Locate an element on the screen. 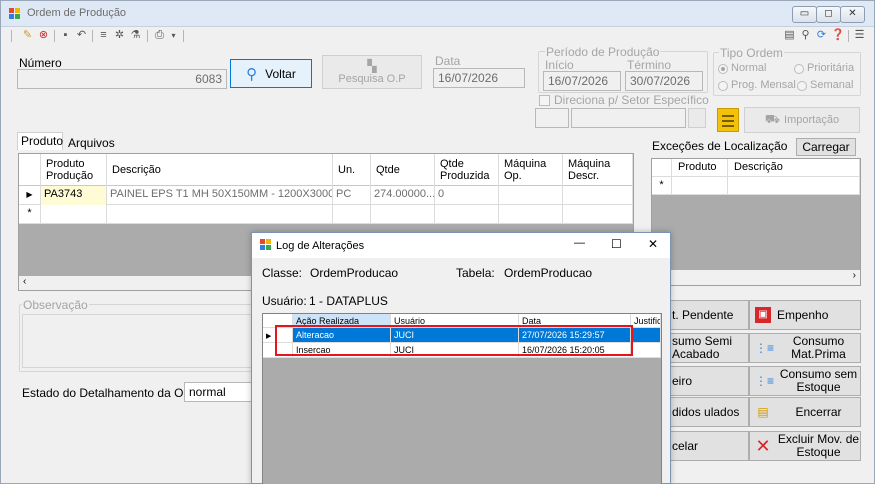 This screenshot has width=875, height=484. excecoes-hscrollbar: › is located at coordinates (756, 277).